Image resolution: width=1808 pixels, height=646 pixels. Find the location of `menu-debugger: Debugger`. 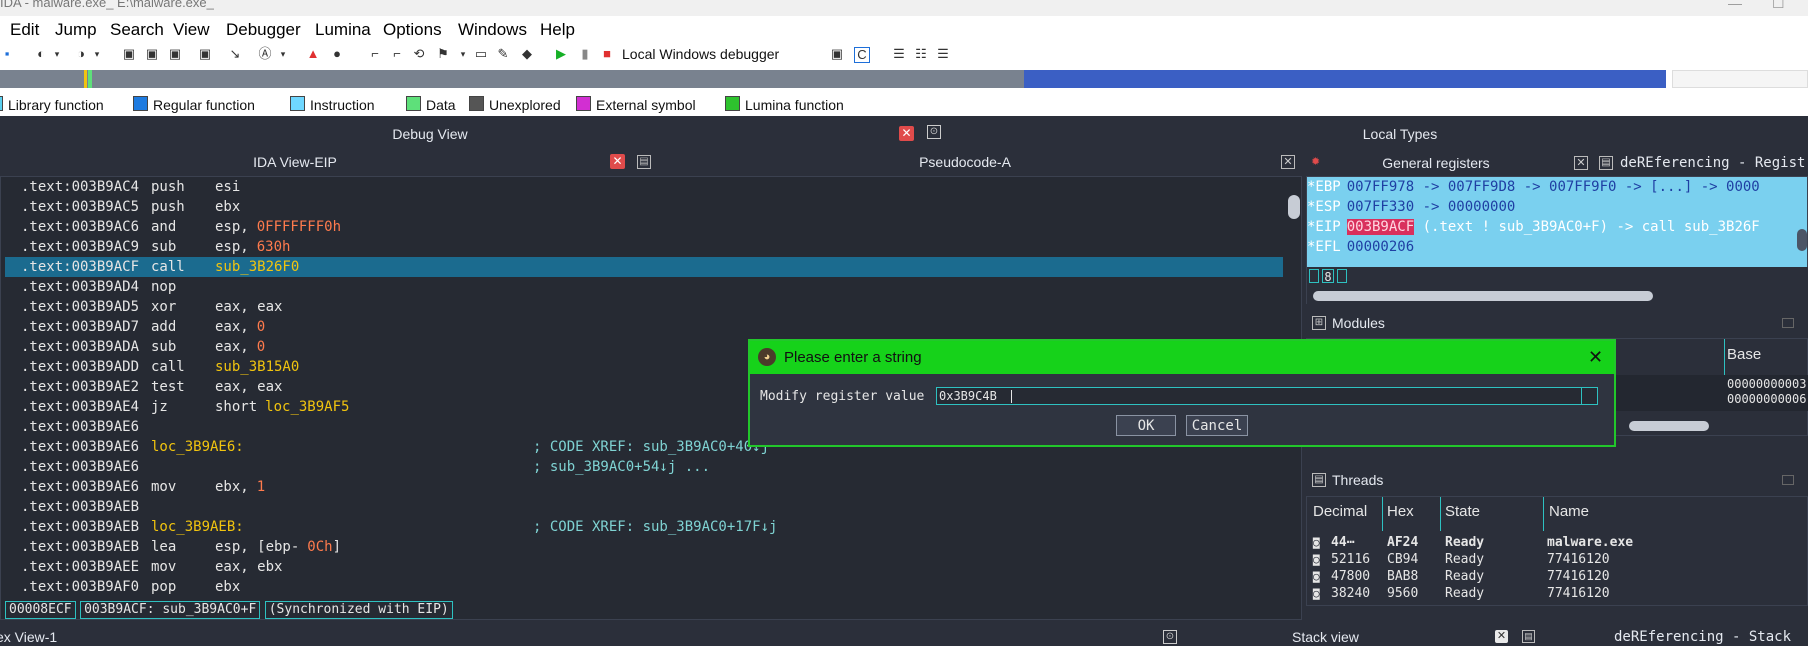

menu-debugger: Debugger is located at coordinates (263, 30).